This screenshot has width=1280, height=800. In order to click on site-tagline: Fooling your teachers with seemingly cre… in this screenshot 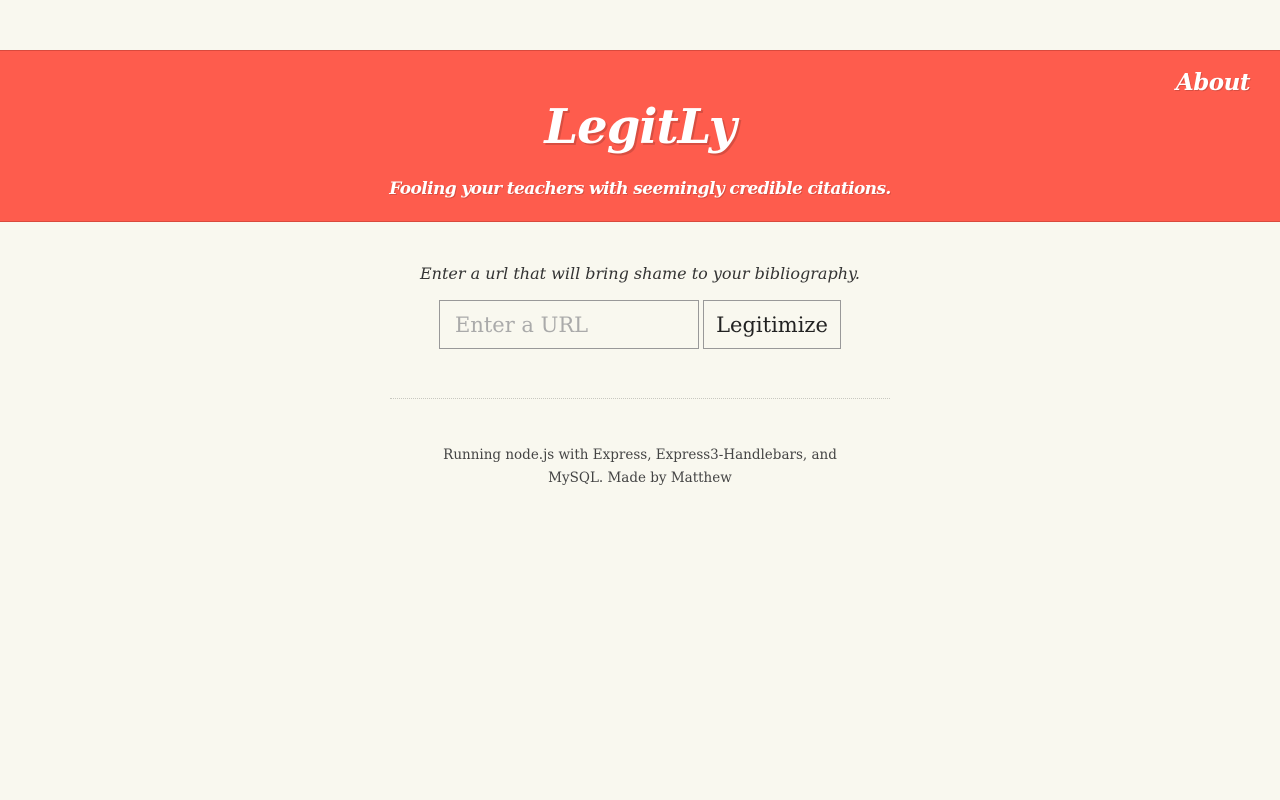, I will do `click(640, 189)`.